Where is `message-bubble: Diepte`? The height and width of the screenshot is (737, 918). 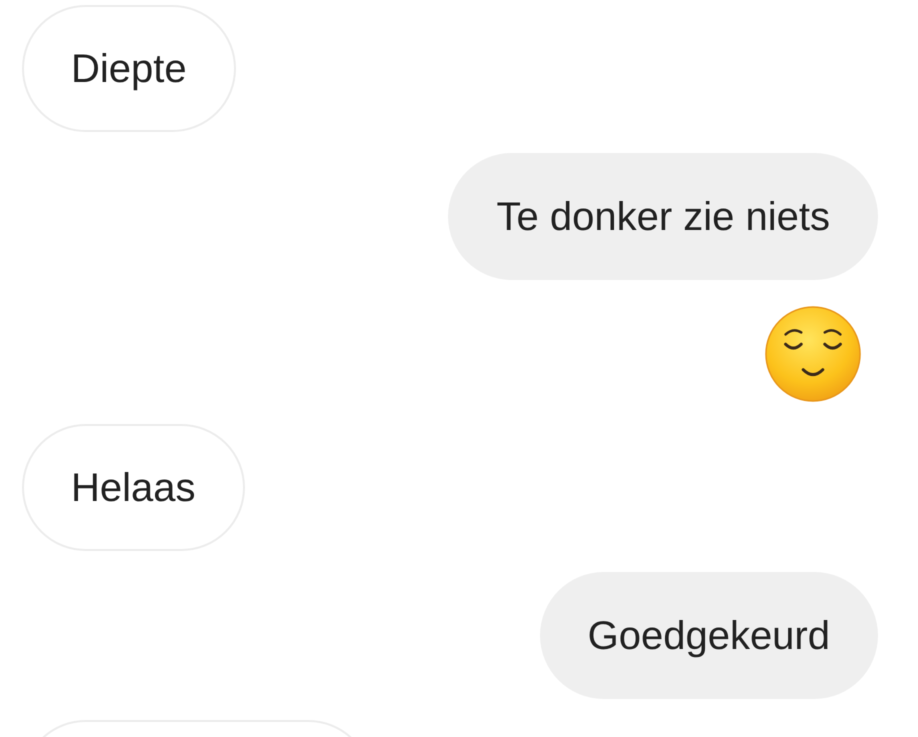
message-bubble: Diepte is located at coordinates (129, 68).